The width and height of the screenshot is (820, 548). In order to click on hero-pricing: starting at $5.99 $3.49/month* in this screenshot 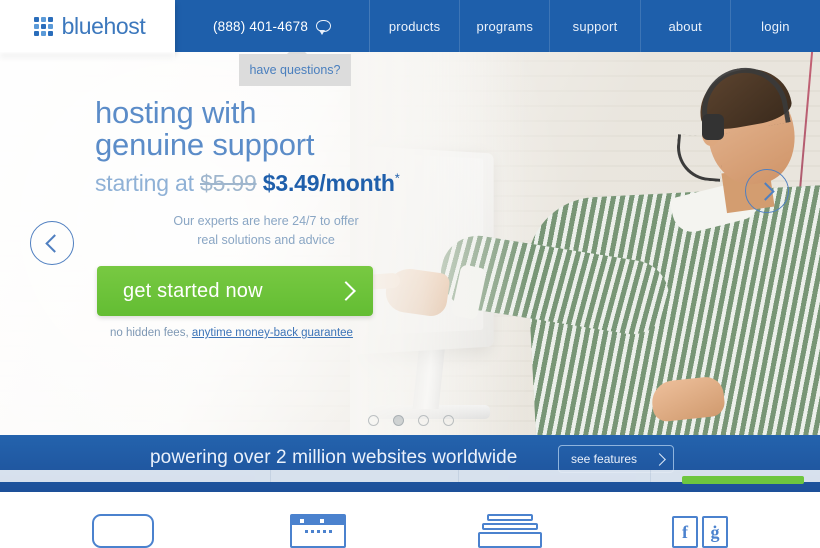, I will do `click(295, 183)`.